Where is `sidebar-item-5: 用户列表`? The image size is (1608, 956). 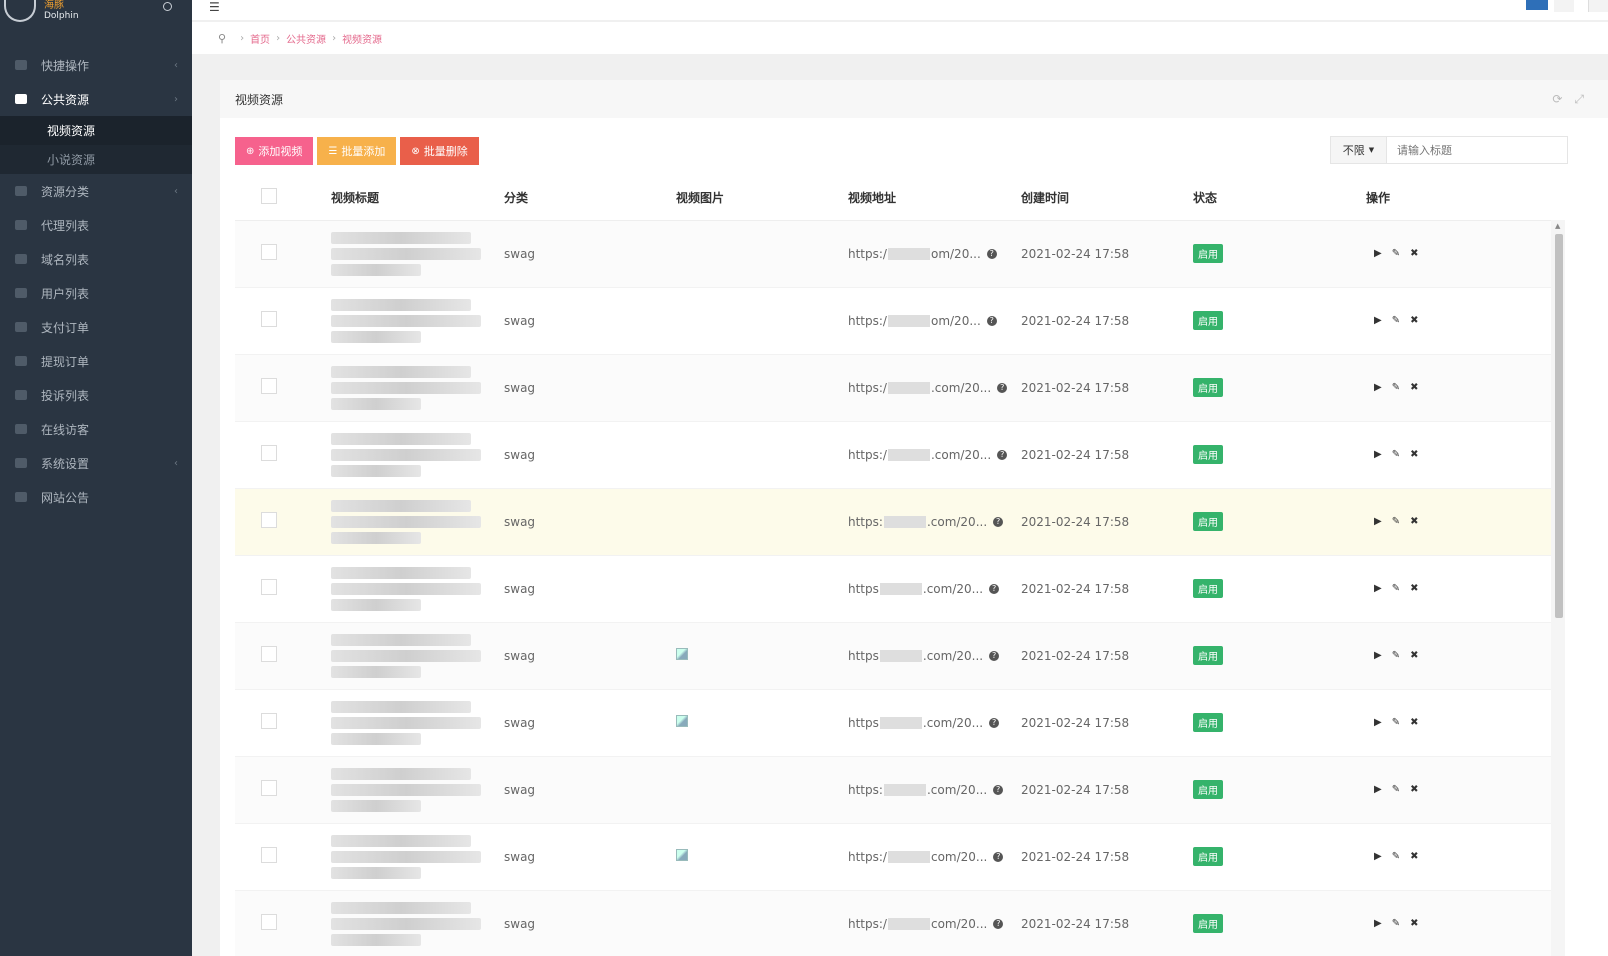 sidebar-item-5: 用户列表 is located at coordinates (96, 293).